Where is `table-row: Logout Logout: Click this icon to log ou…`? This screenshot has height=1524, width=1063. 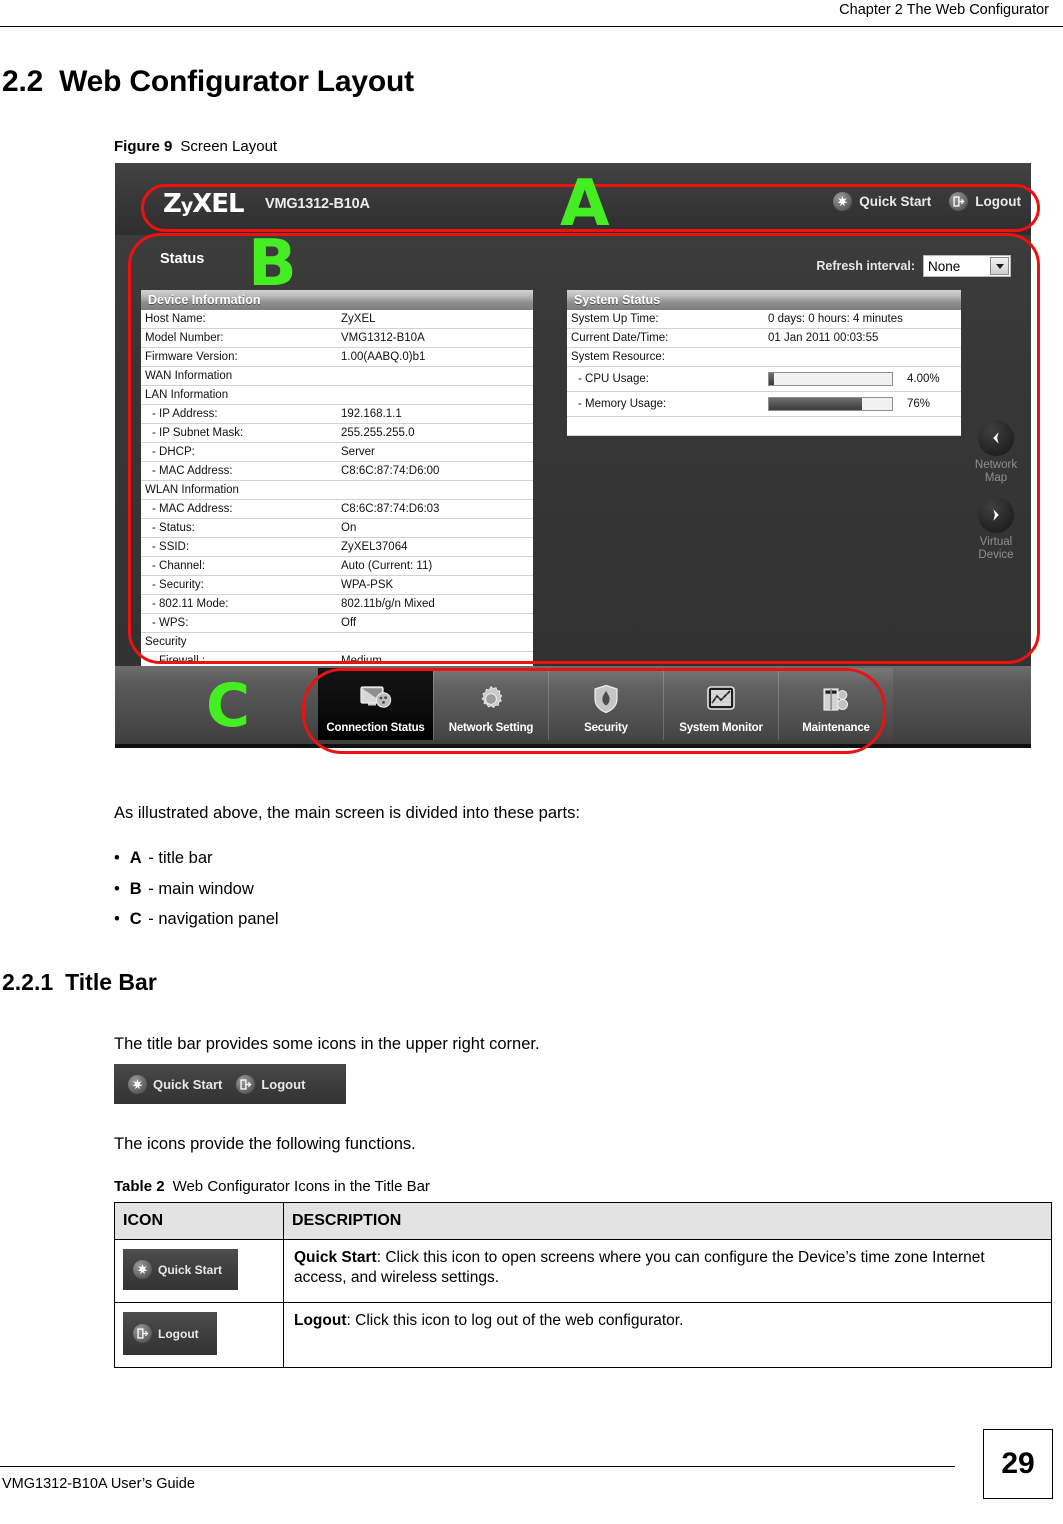
table-row: Logout Logout: Click this icon to log ou… is located at coordinates (583, 1335).